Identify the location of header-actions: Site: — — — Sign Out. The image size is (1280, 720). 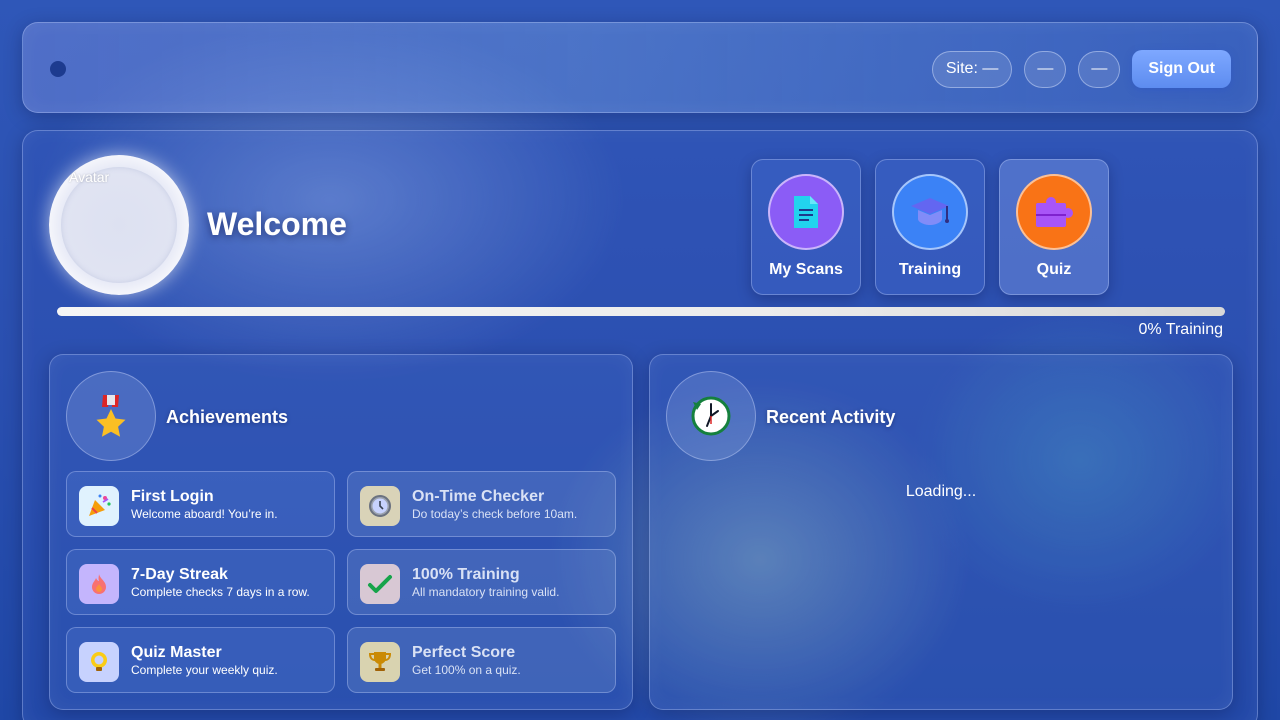
(1081, 69).